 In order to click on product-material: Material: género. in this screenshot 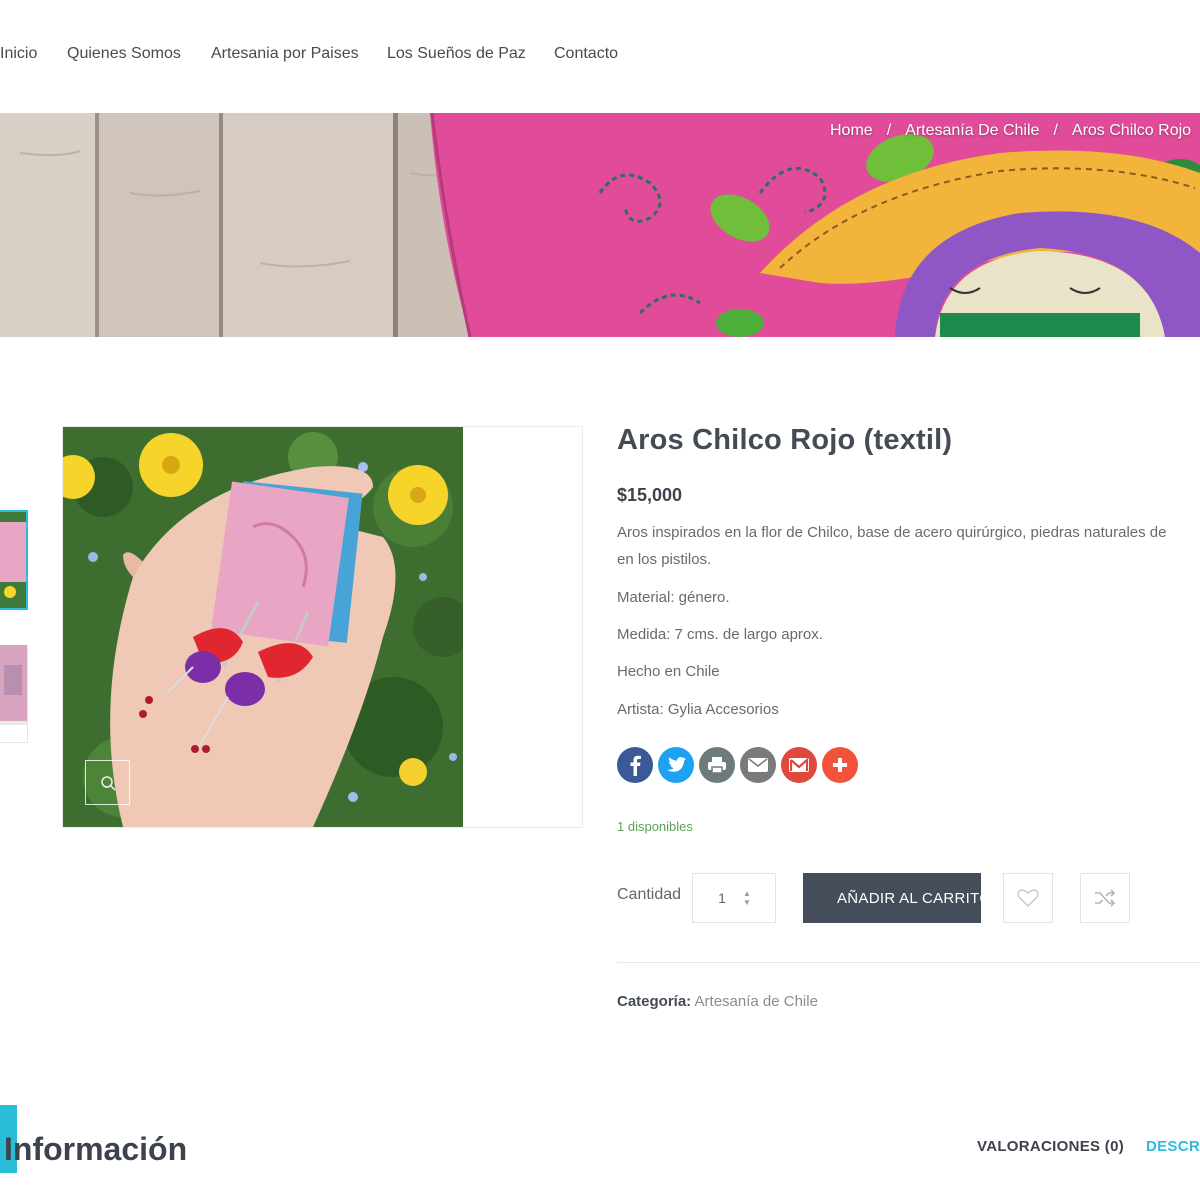, I will do `click(673, 597)`.